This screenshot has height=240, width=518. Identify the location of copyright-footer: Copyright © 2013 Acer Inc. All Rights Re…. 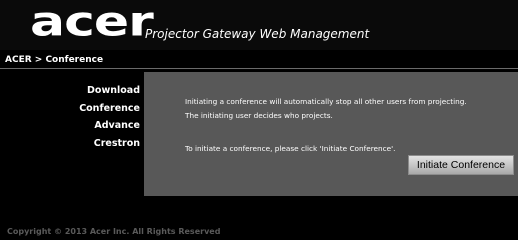
(114, 231).